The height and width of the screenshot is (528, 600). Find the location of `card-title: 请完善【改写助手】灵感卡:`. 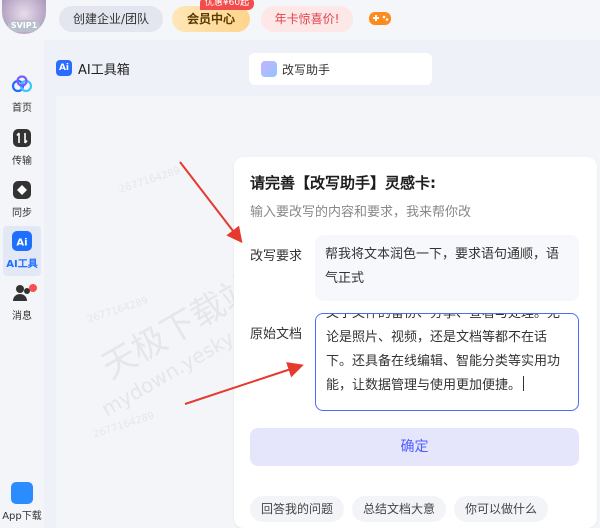

card-title: 请完善【改写助手】灵感卡: is located at coordinates (343, 183).